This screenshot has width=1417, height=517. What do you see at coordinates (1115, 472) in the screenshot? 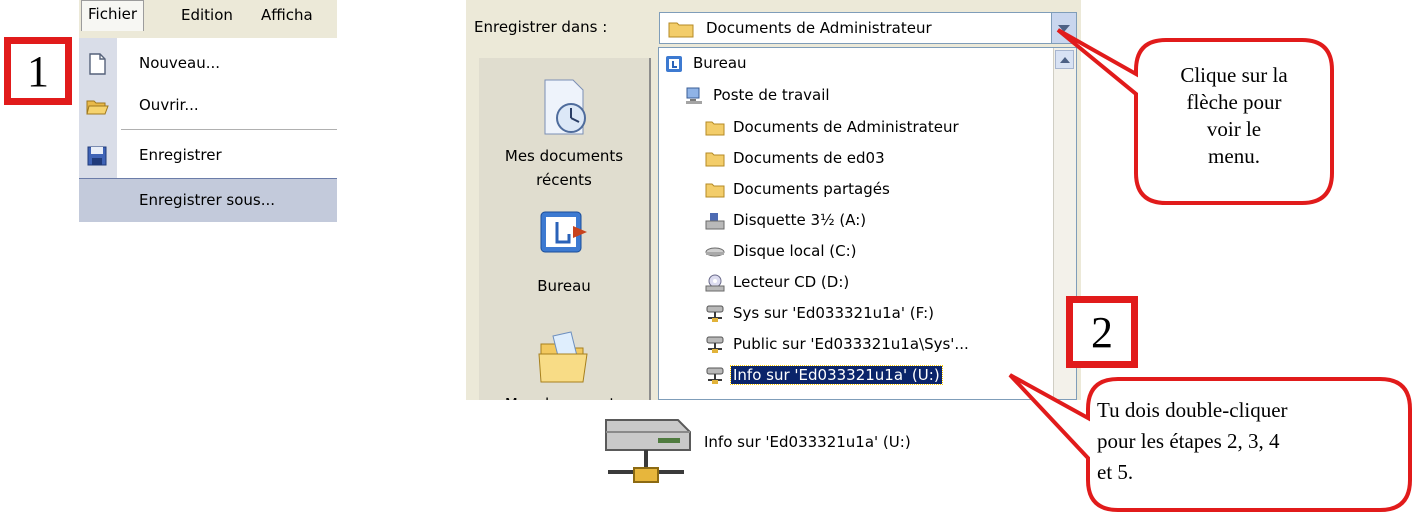
I see `callout-line: et 5.` at bounding box center [1115, 472].